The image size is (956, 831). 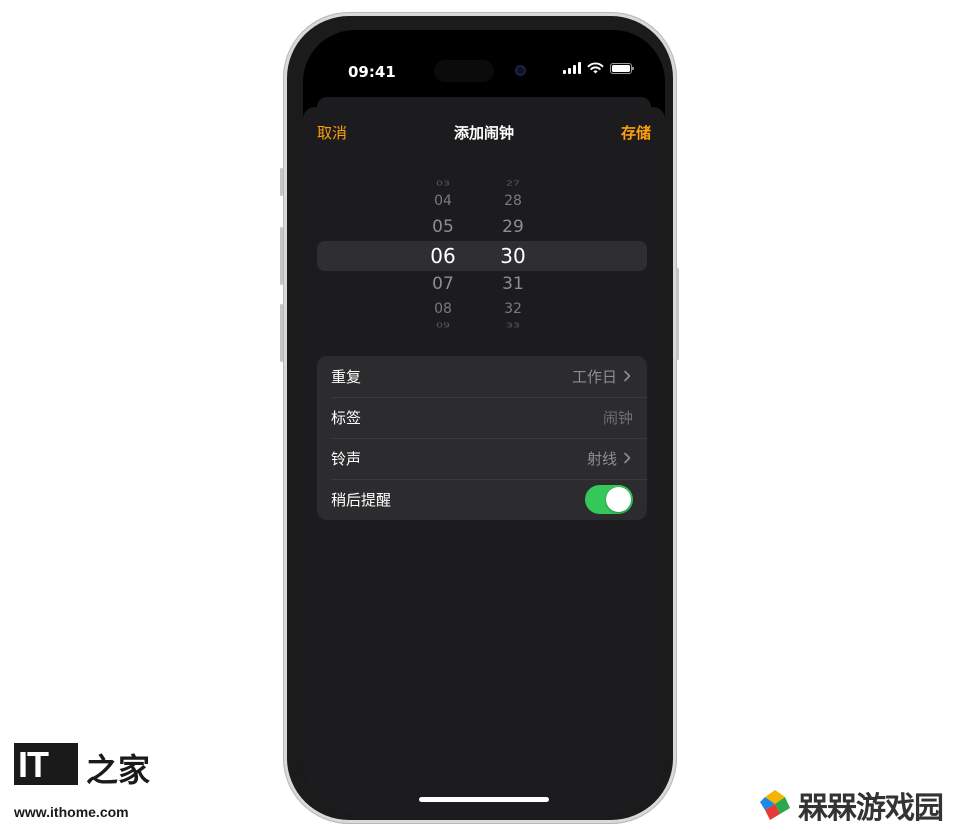 What do you see at coordinates (622, 68) in the screenshot?
I see `battery-icon` at bounding box center [622, 68].